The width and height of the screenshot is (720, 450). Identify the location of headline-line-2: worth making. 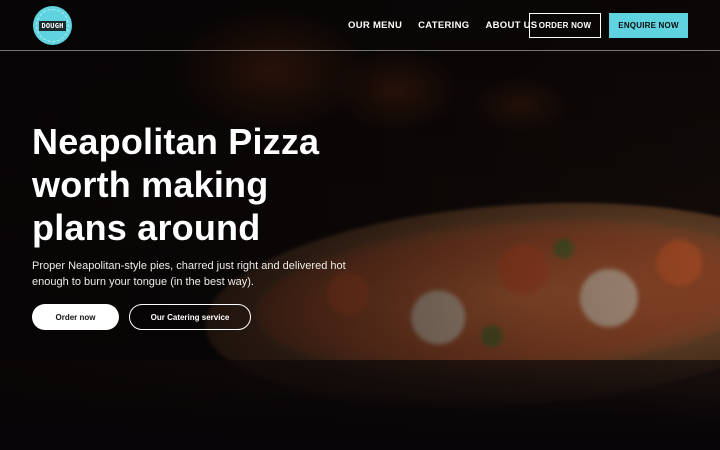
(150, 184).